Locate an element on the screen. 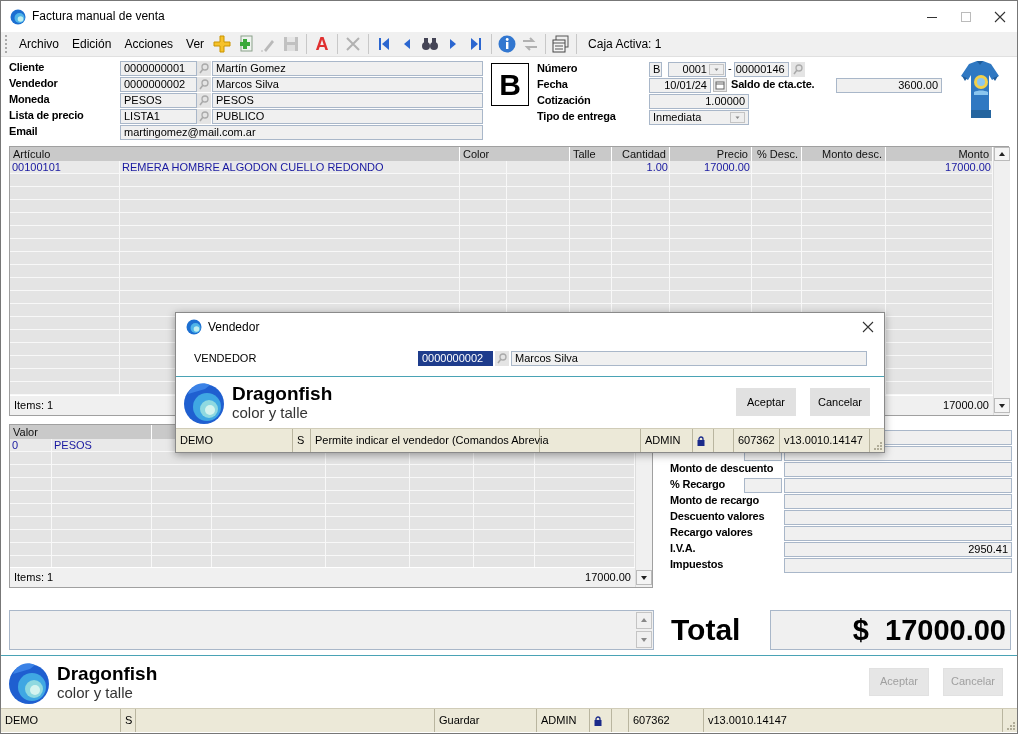  field-label: Monto de recargo is located at coordinates (715, 501).